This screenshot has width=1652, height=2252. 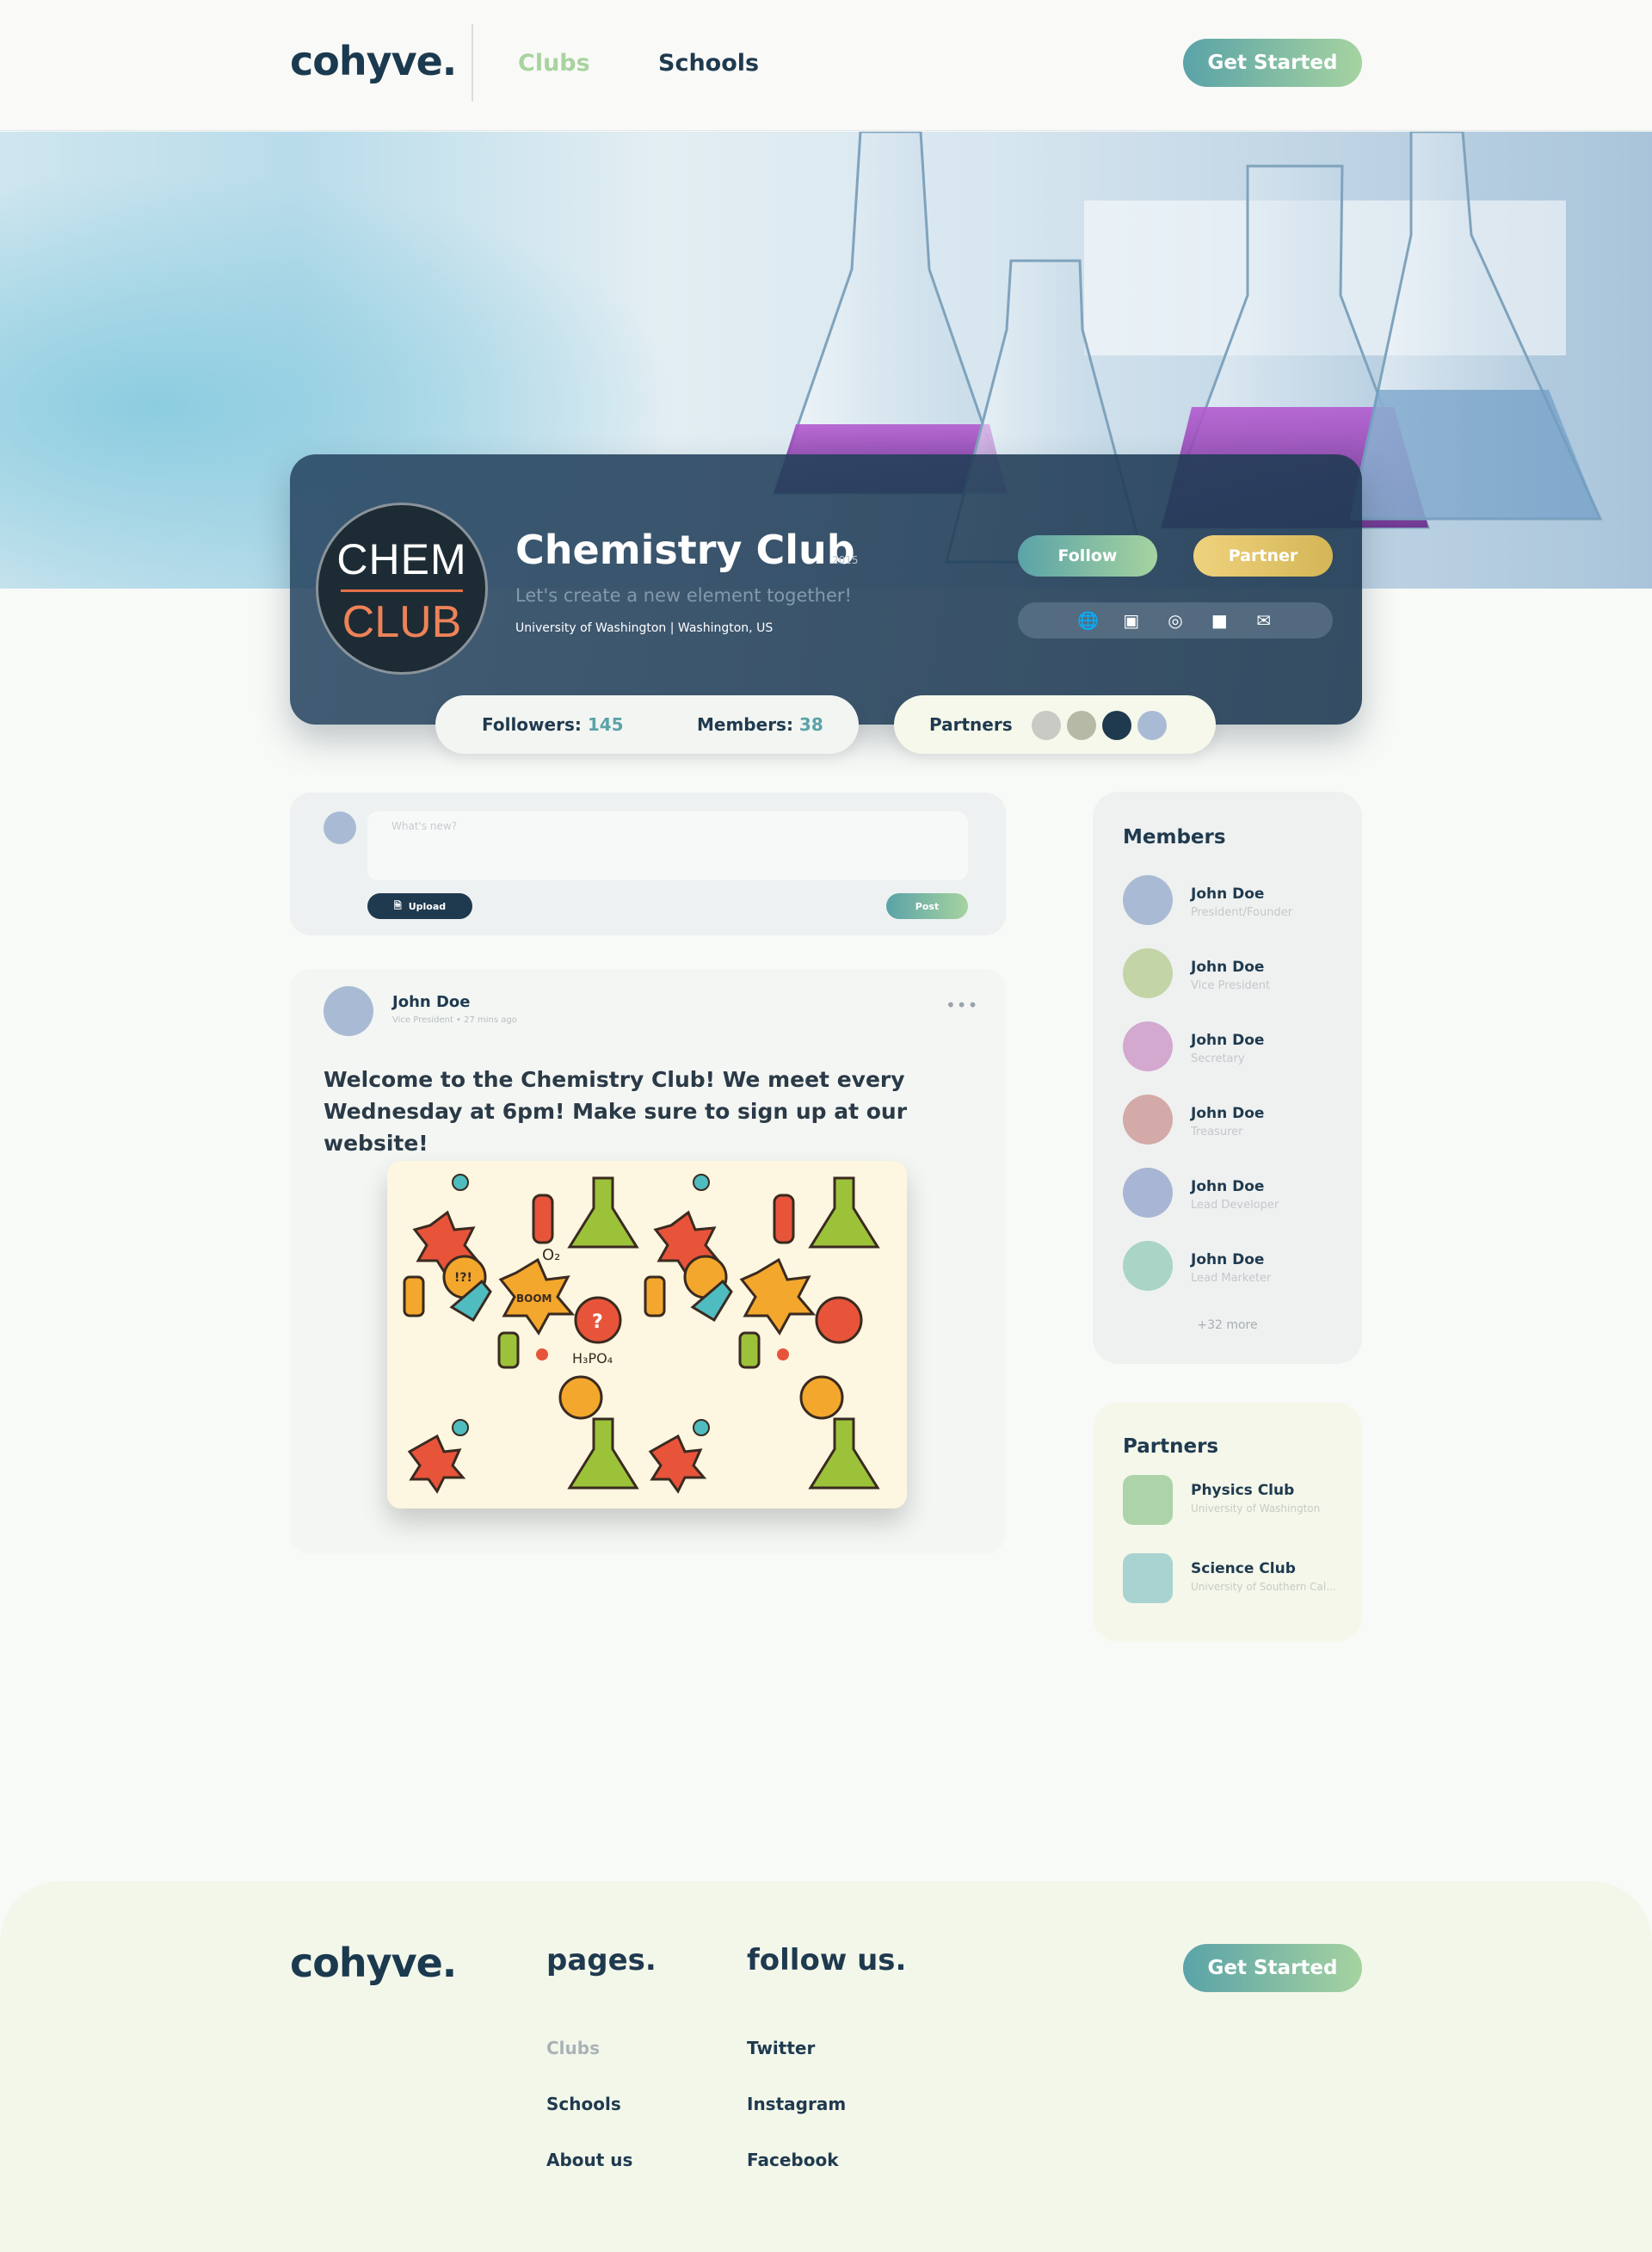 What do you see at coordinates (1088, 620) in the screenshot?
I see `globe-icon: 🌐` at bounding box center [1088, 620].